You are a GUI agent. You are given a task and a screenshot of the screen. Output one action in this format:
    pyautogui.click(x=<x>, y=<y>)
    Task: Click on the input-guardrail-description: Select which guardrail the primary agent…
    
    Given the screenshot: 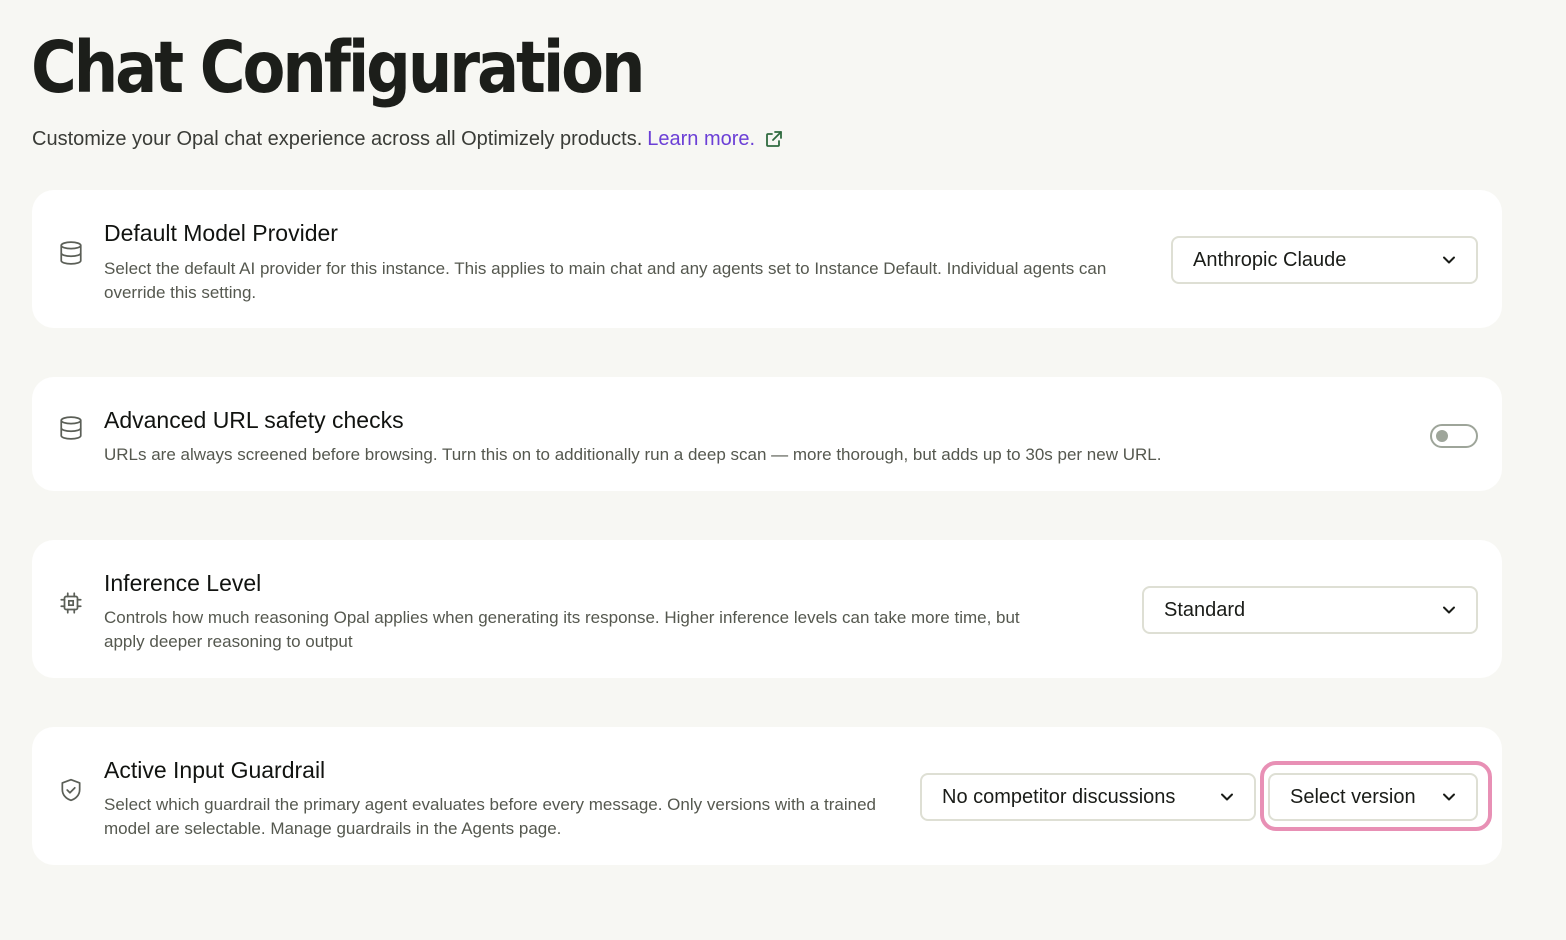 What is the action you would take?
    pyautogui.click(x=490, y=816)
    